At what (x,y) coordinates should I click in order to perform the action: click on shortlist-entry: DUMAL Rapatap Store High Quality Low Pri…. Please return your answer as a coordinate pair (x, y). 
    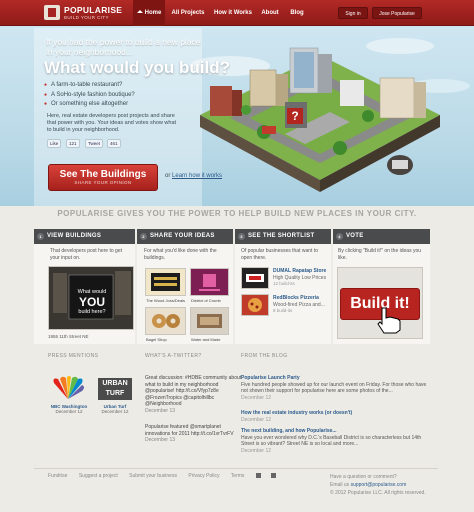
    Looking at the image, I should click on (302, 278).